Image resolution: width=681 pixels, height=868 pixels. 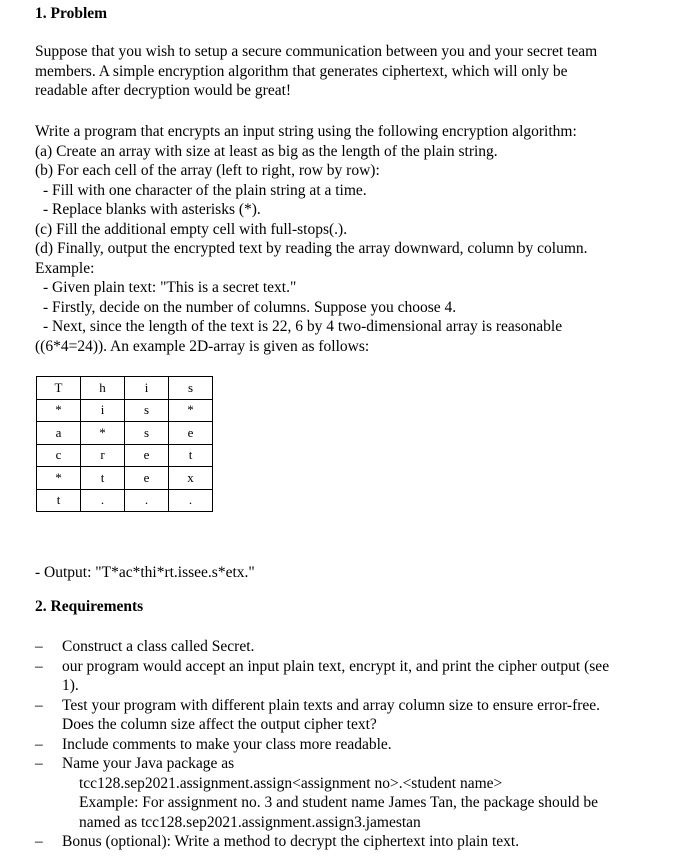 I want to click on array-row: * i s *, so click(x=124, y=410).